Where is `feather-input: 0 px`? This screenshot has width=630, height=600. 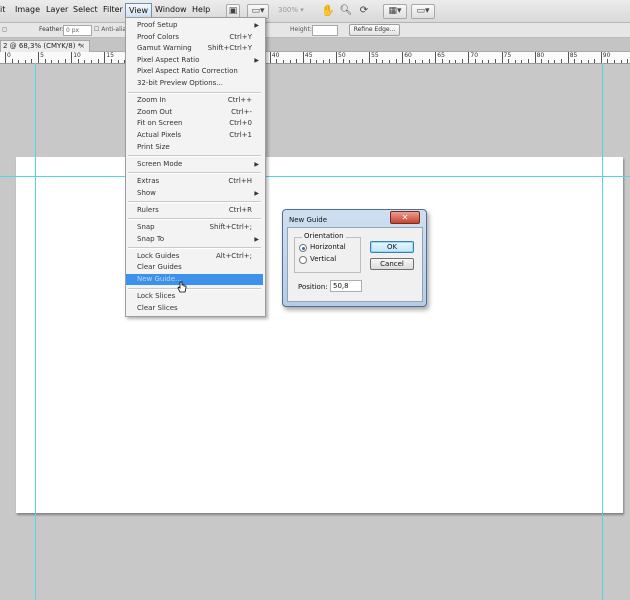 feather-input: 0 px is located at coordinates (77, 30).